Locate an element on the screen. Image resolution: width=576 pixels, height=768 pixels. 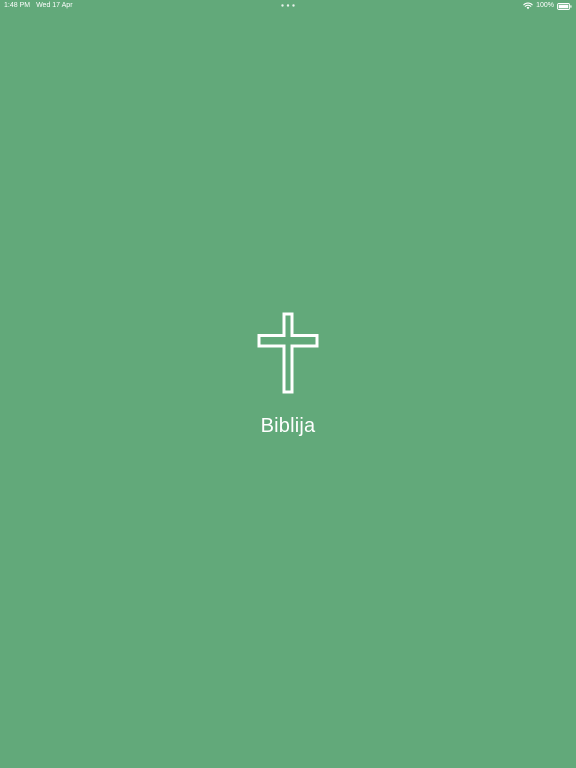
wifi-icon is located at coordinates (528, 6).